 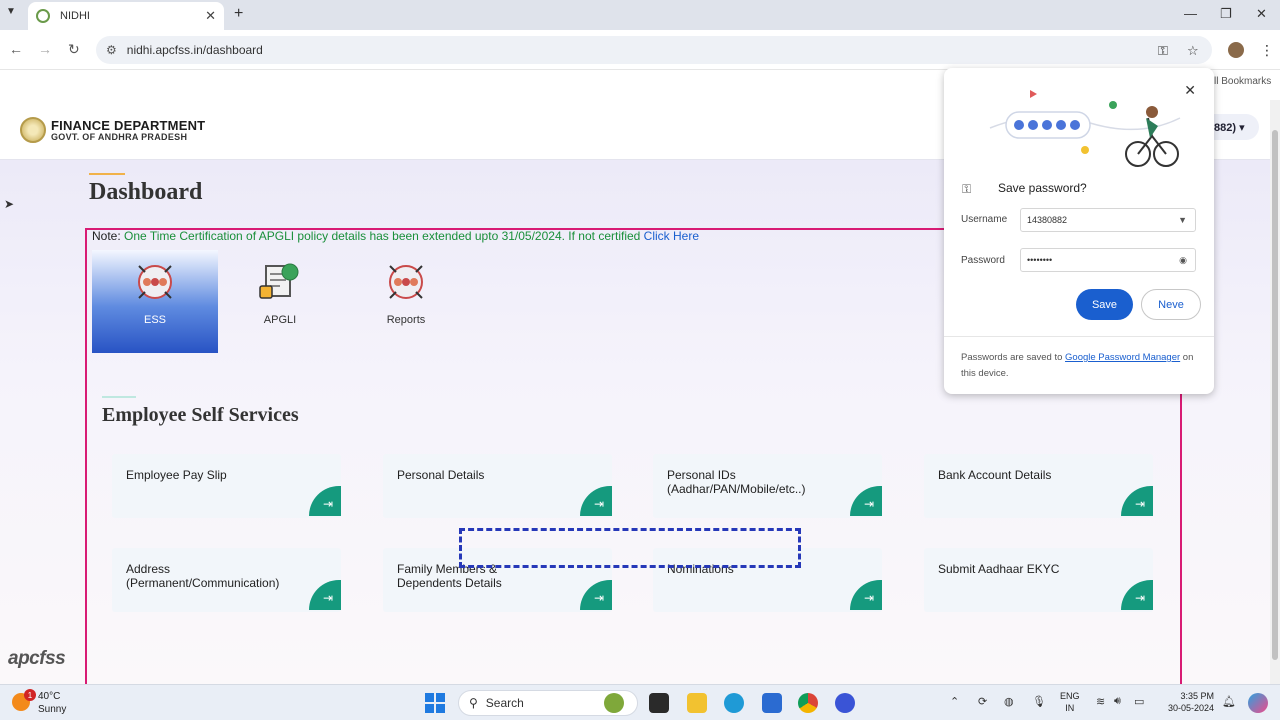 What do you see at coordinates (111, 50) in the screenshot?
I see `site-settings-icon: ⚙` at bounding box center [111, 50].